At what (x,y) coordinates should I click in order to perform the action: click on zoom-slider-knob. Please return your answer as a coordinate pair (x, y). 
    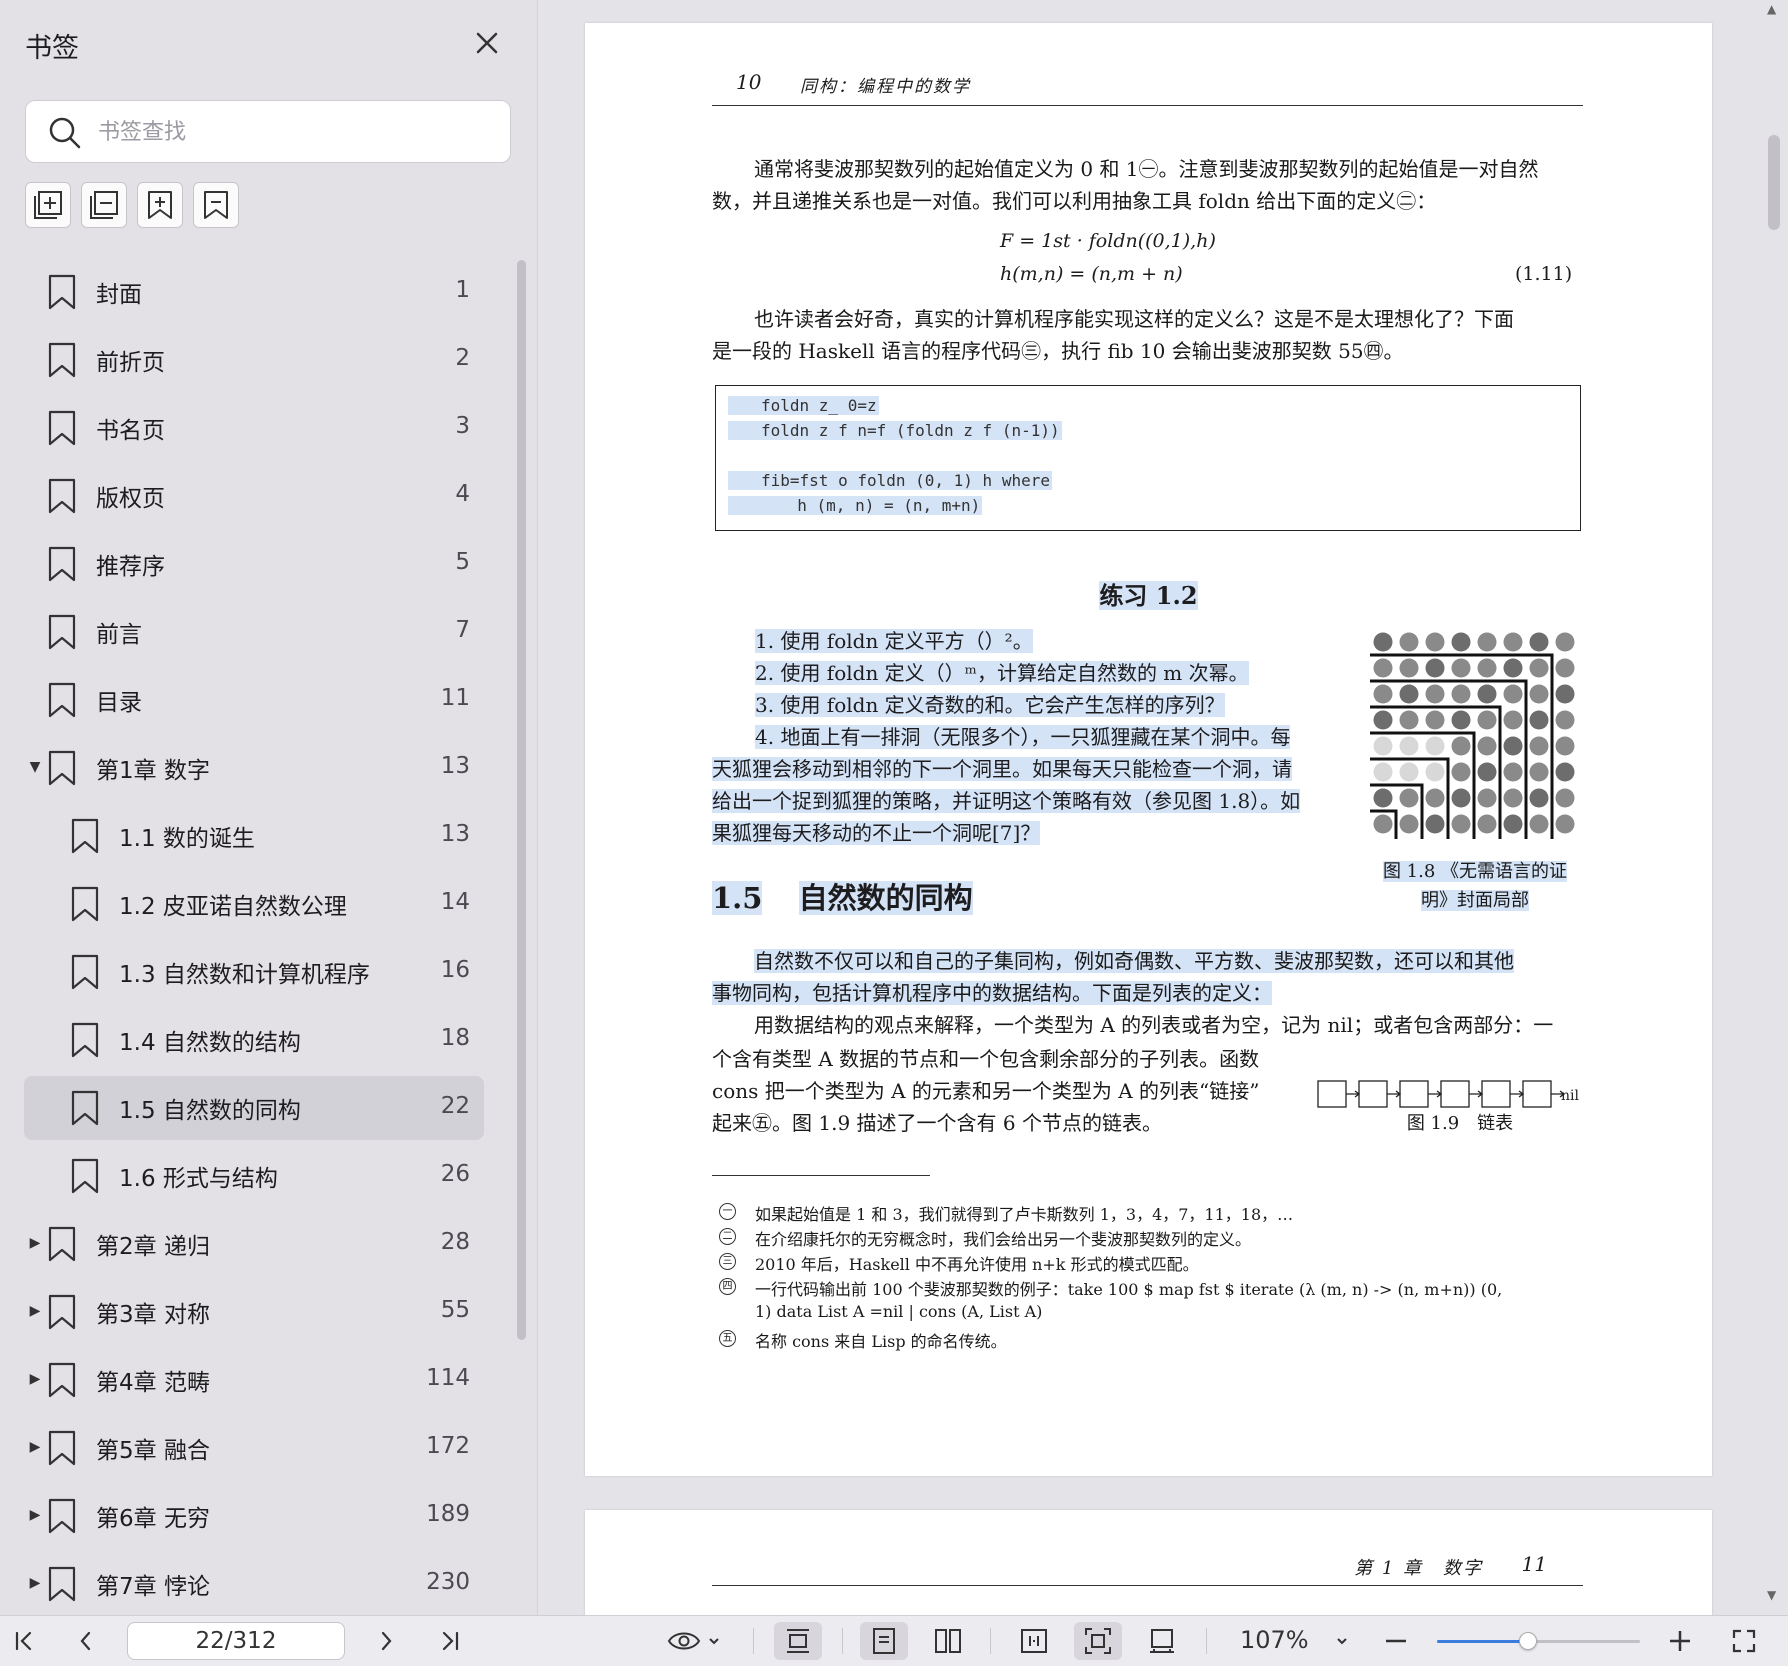
    Looking at the image, I should click on (1528, 1641).